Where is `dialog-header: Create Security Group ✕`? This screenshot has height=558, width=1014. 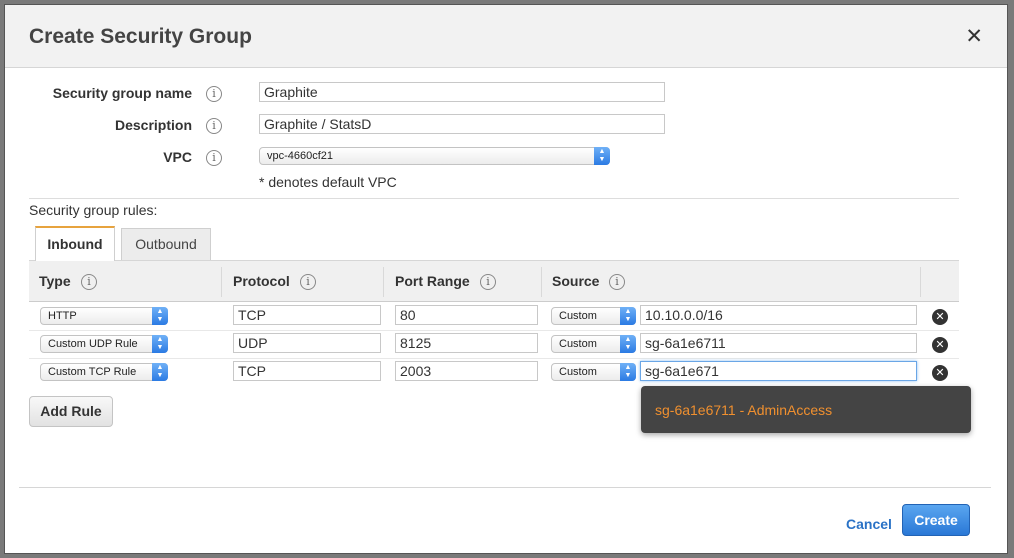 dialog-header: Create Security Group ✕ is located at coordinates (506, 36).